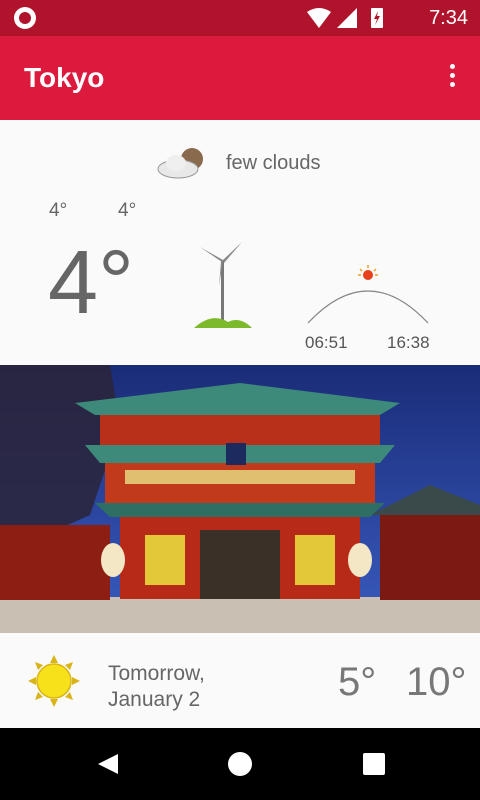 The width and height of the screenshot is (480, 800). I want to click on forecast-high-temp: 10°, so click(436, 682).